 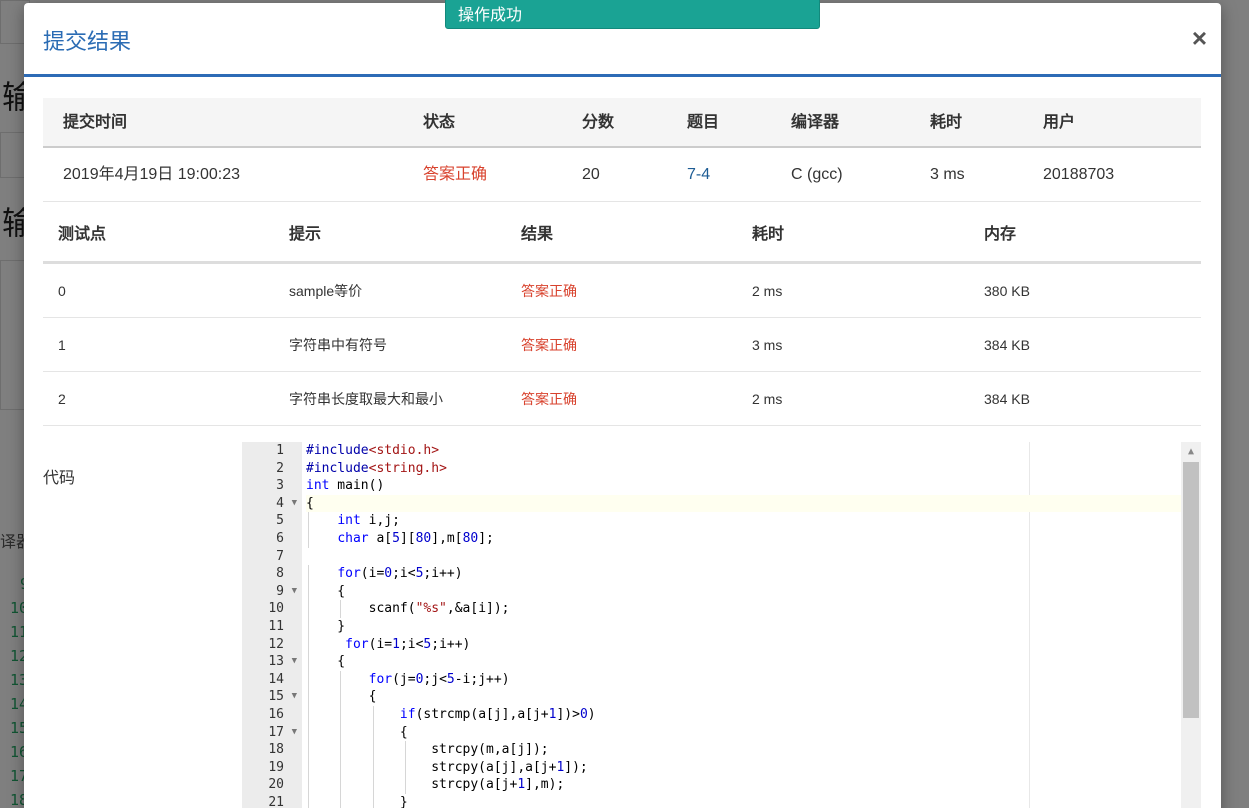 What do you see at coordinates (276, 679) in the screenshot?
I see `line-number: 14` at bounding box center [276, 679].